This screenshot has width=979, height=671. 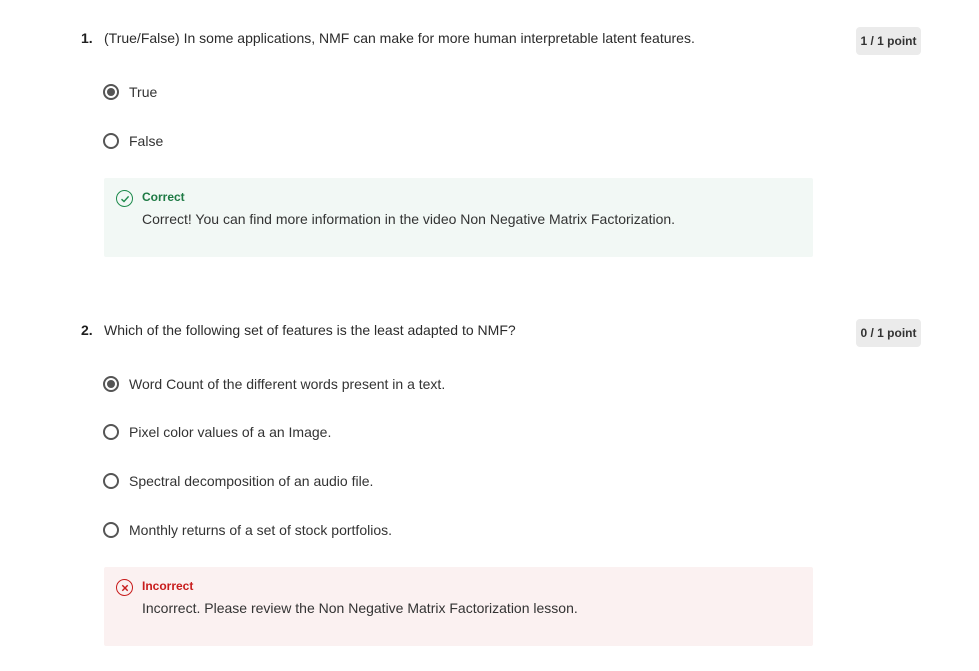 What do you see at coordinates (146, 141) in the screenshot?
I see `option-label: False` at bounding box center [146, 141].